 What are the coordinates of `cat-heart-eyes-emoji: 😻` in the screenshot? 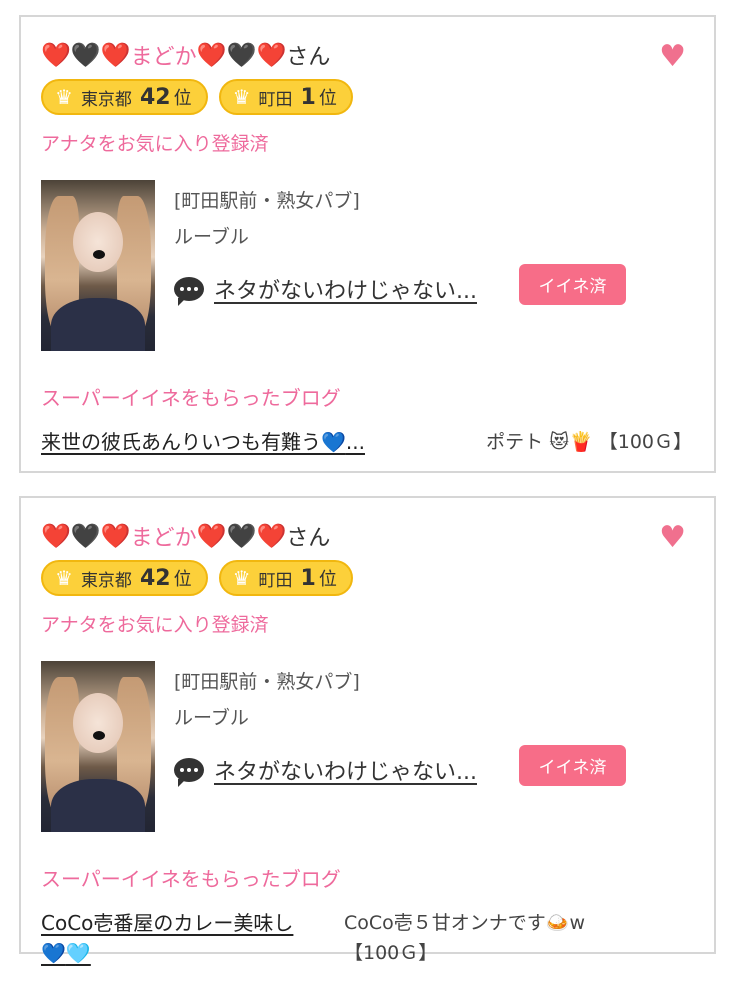 It's located at (559, 442).